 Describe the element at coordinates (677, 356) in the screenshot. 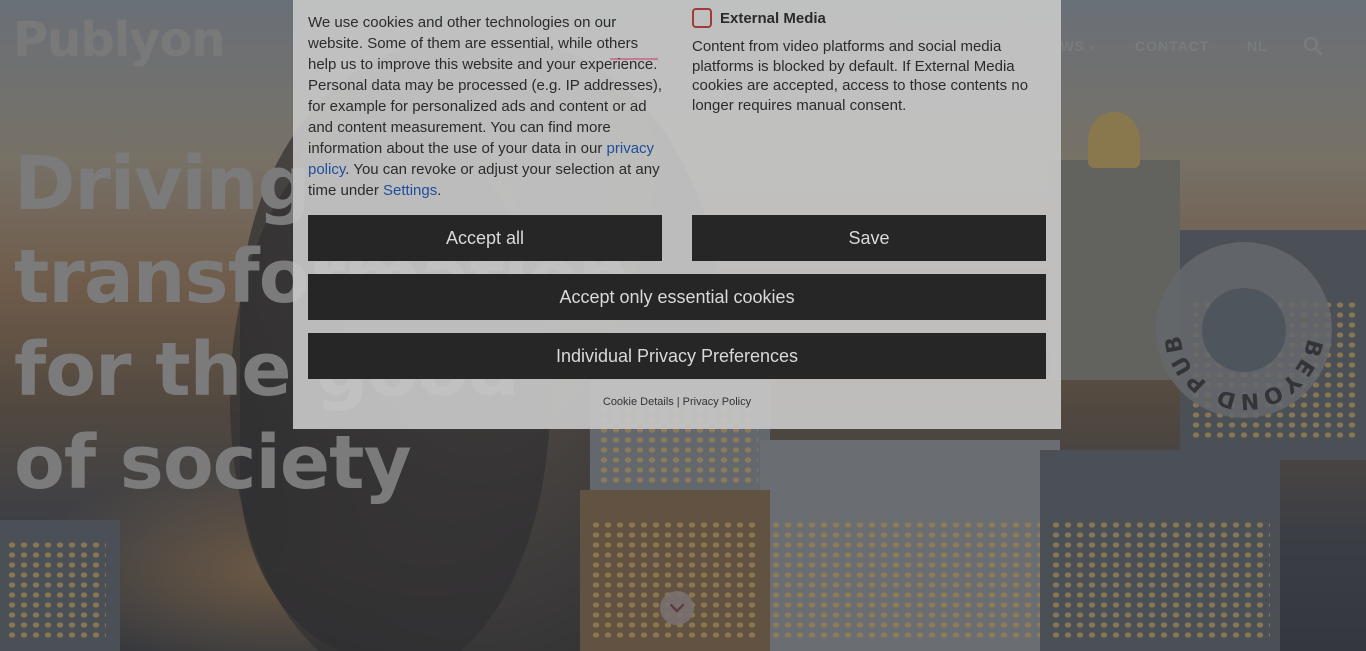

I see `individual-privacy-preferences-button: Individual Privacy Preferences` at that location.